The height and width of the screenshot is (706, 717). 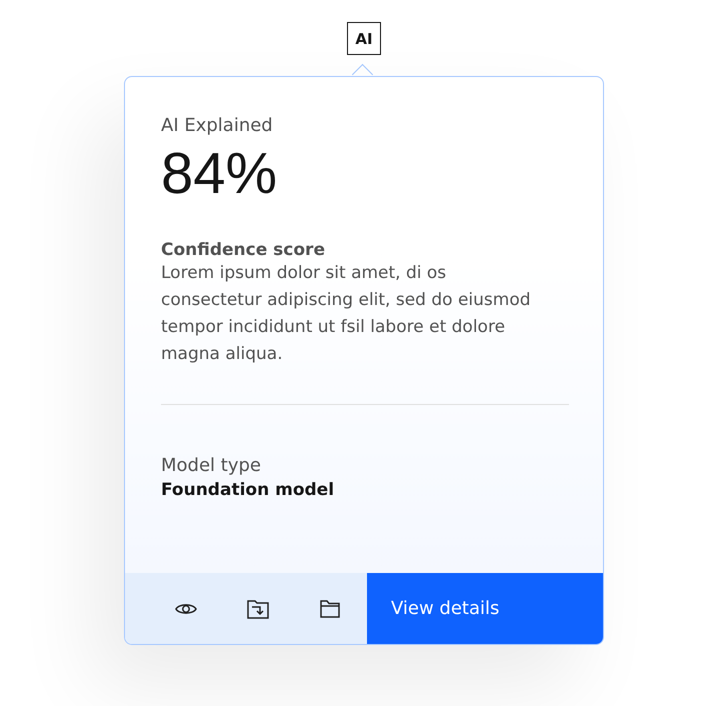 I want to click on ai-badge: AI, so click(x=364, y=38).